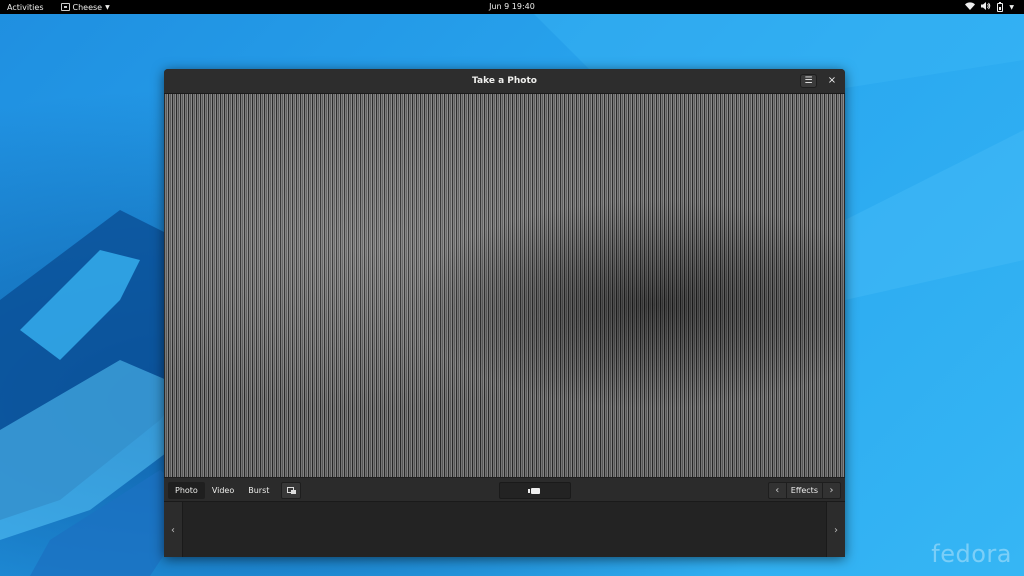 The width and height of the screenshot is (1024, 576). I want to click on take-photo-button, so click(535, 490).